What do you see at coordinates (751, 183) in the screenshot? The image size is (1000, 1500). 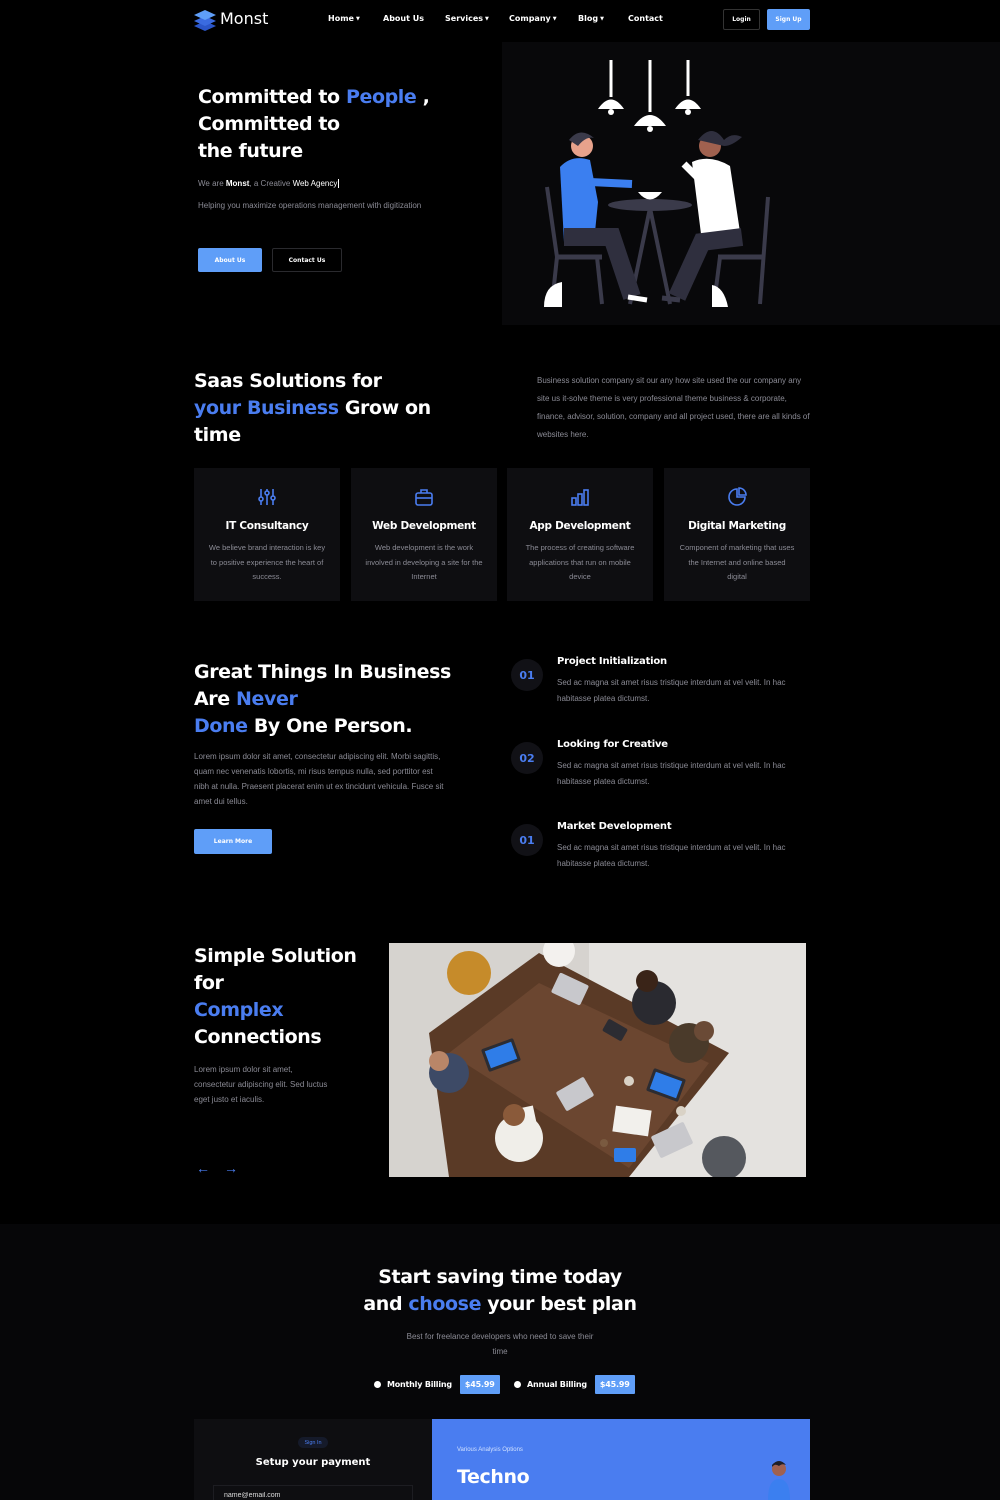 I see `hero-illustration` at bounding box center [751, 183].